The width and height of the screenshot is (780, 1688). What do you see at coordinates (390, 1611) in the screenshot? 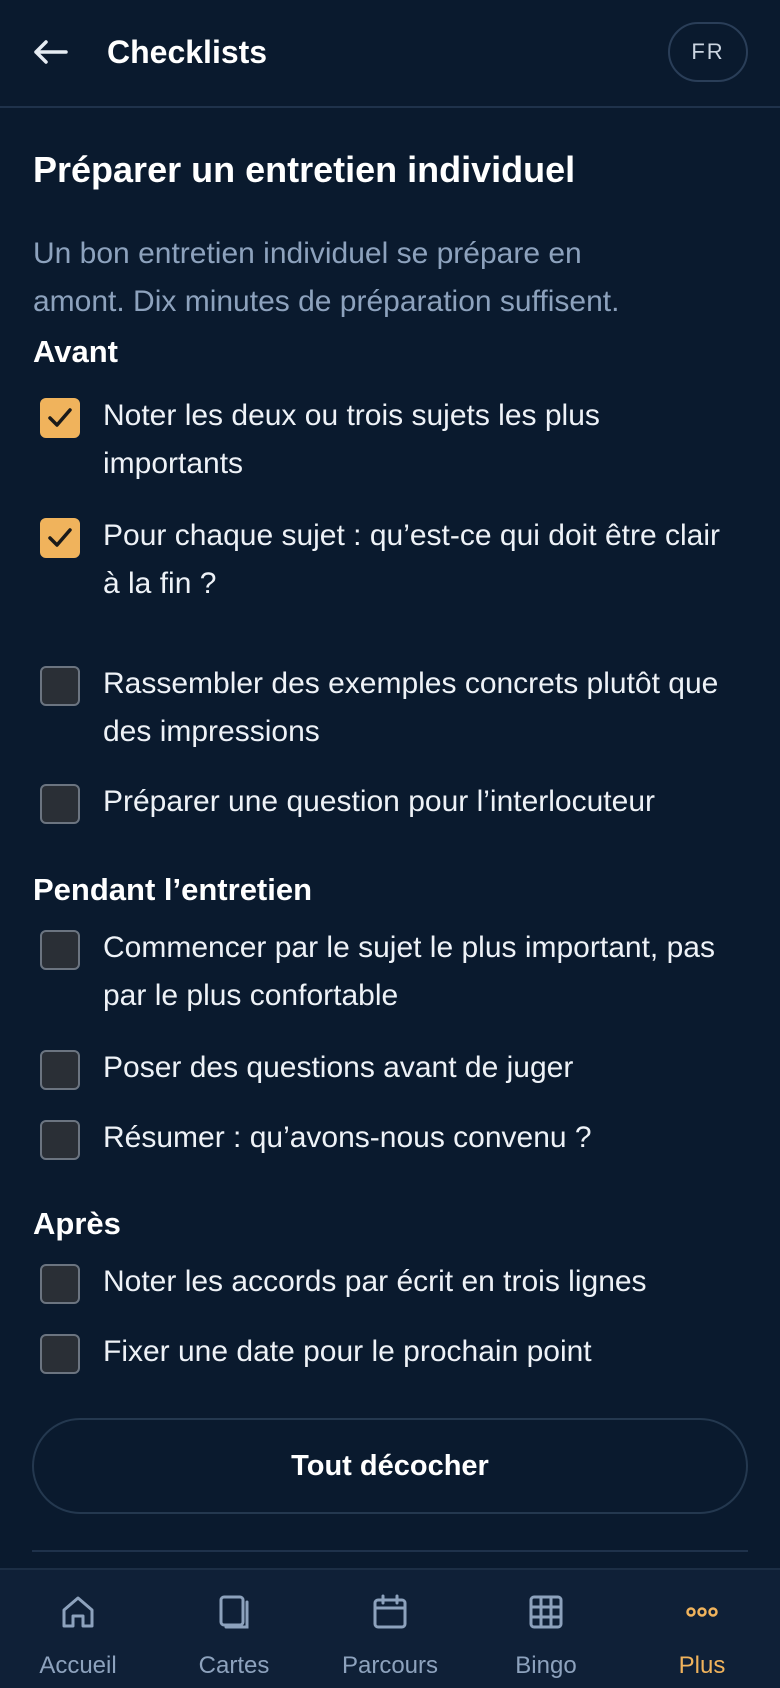
I see `calendar-icon` at bounding box center [390, 1611].